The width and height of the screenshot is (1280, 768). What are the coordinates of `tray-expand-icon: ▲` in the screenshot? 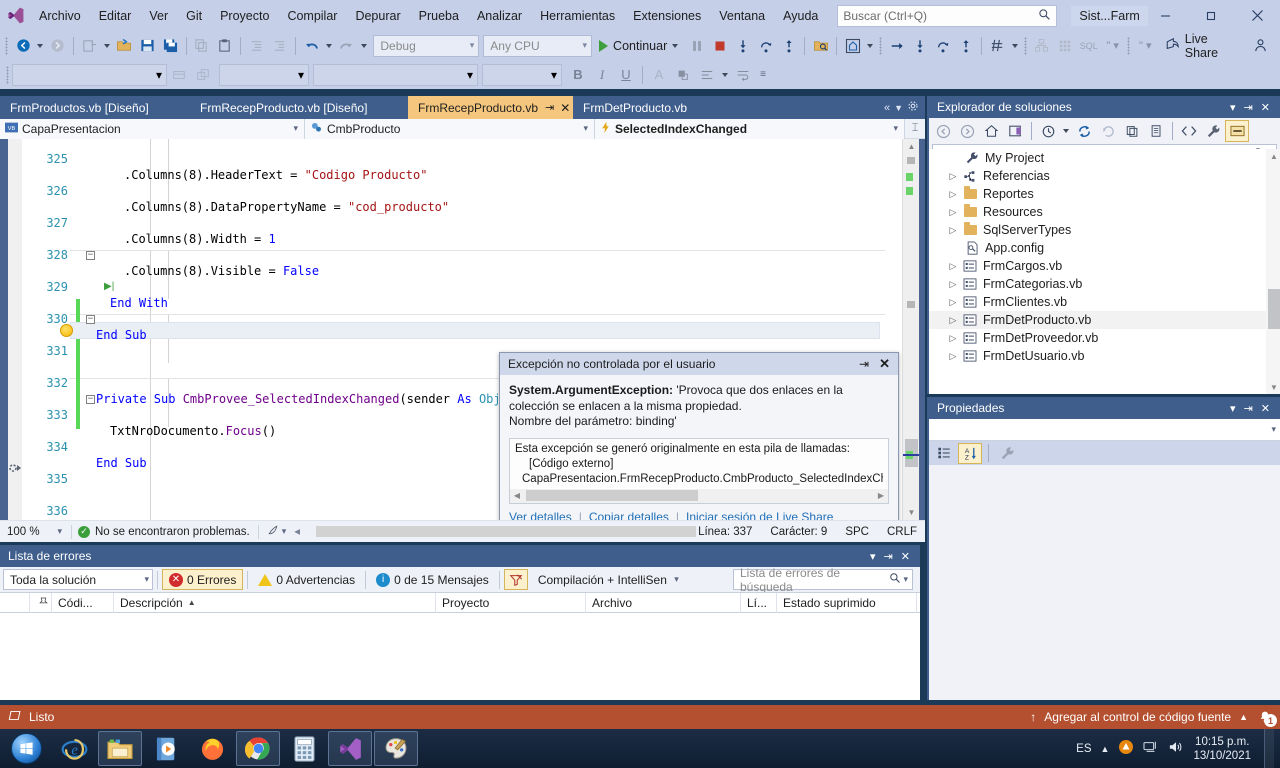 It's located at (1105, 749).